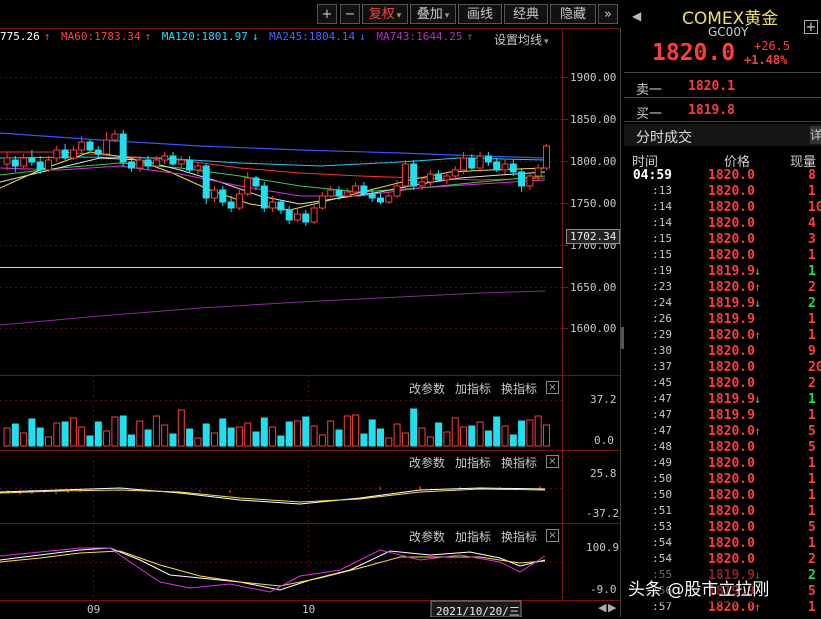 The image size is (821, 619). Describe the element at coordinates (473, 462) in the screenshot. I see `macd-add-indicator-button: 加指标` at that location.